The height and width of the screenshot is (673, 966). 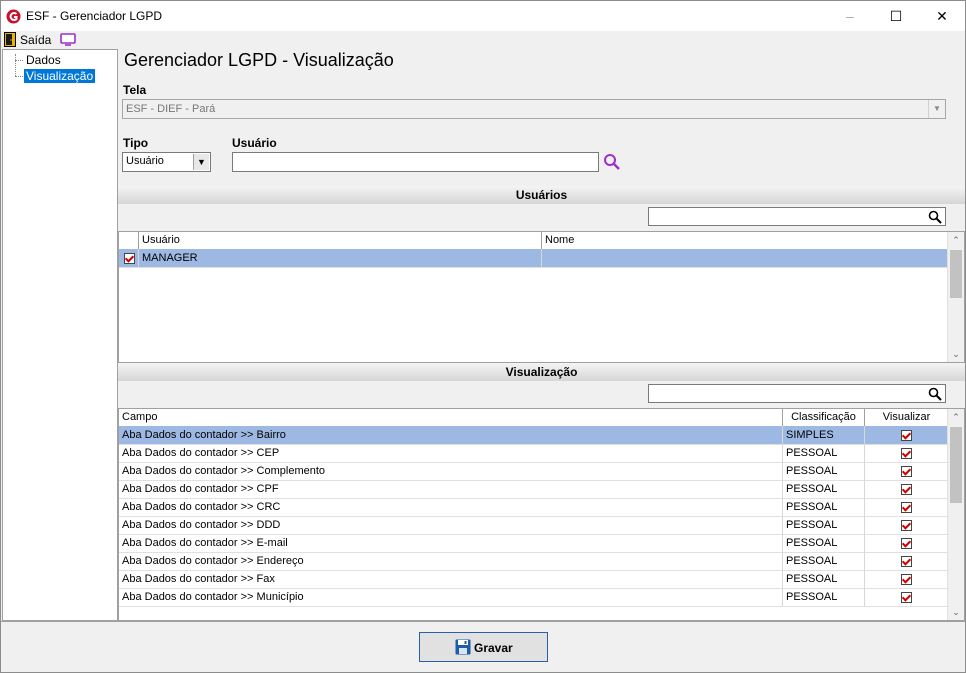 I want to click on users-grid-header: Usuário Nome, so click(x=533, y=241).